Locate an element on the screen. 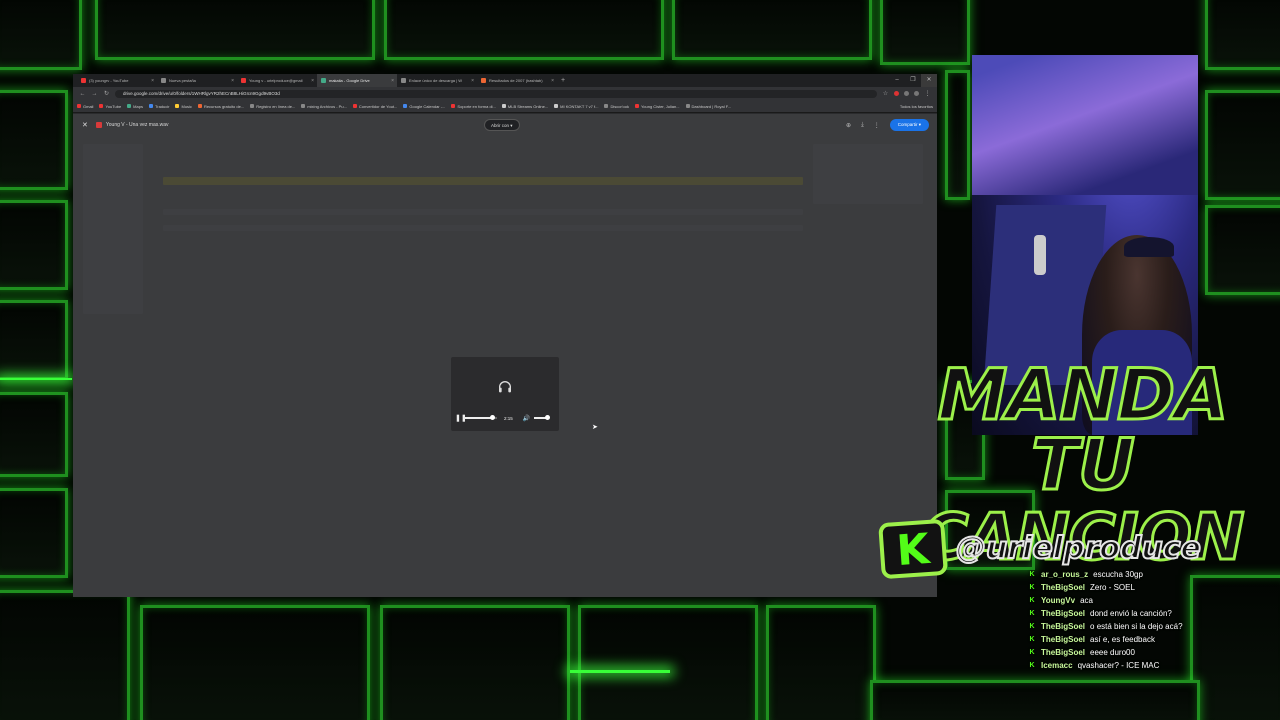 This screenshot has height=720, width=1280. more-options-icon: ⋮ is located at coordinates (877, 125).